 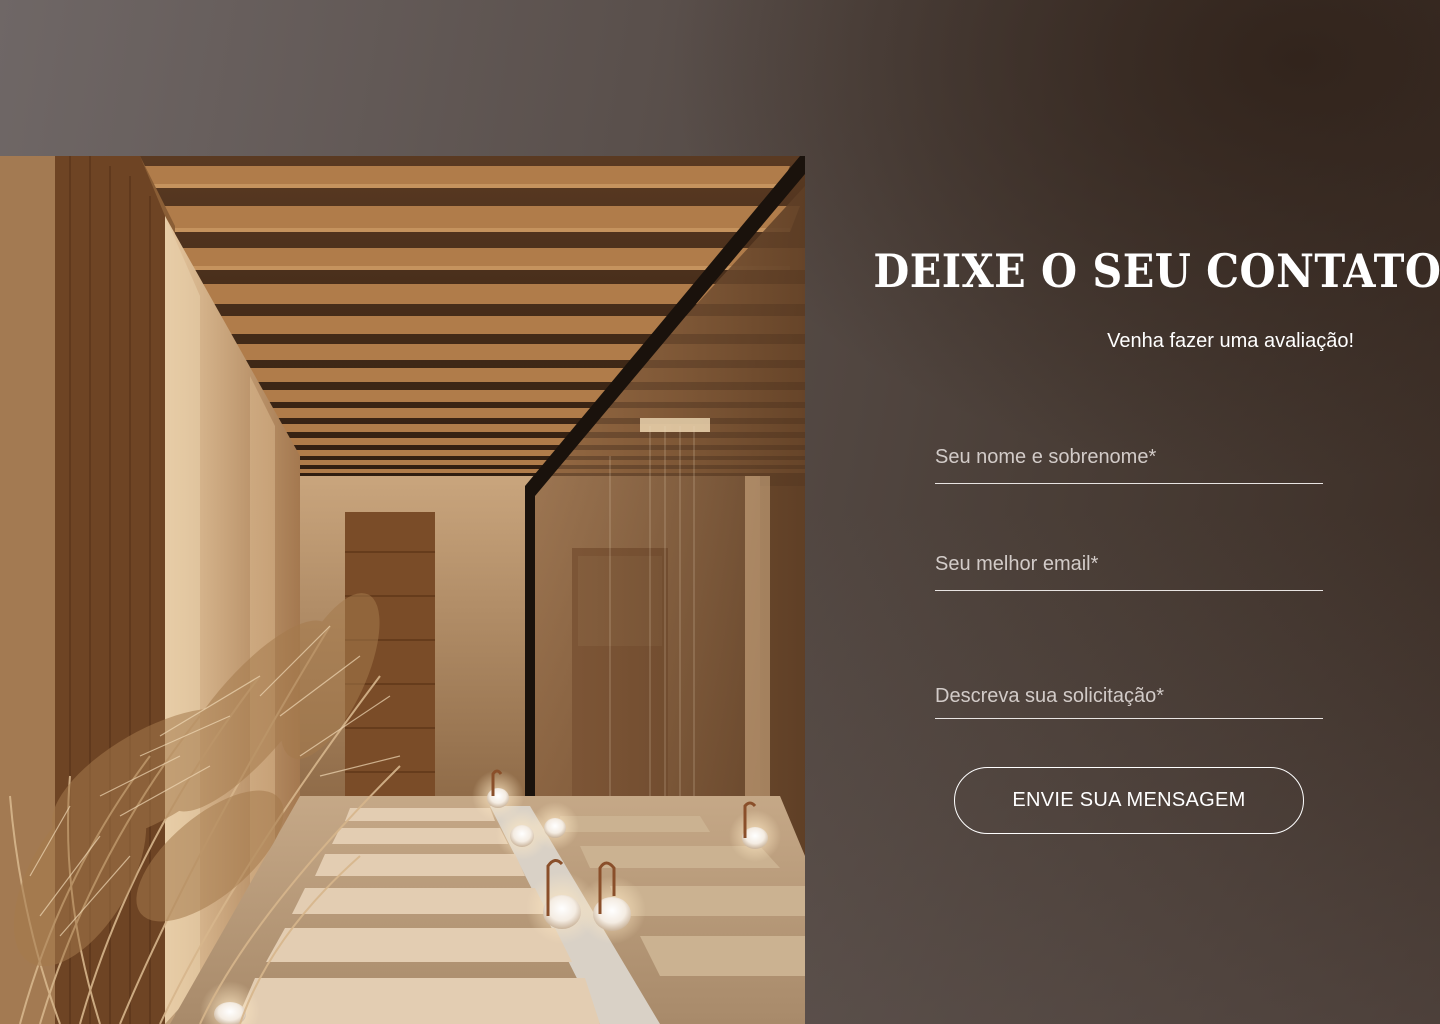 What do you see at coordinates (1129, 464) in the screenshot?
I see `name-input` at bounding box center [1129, 464].